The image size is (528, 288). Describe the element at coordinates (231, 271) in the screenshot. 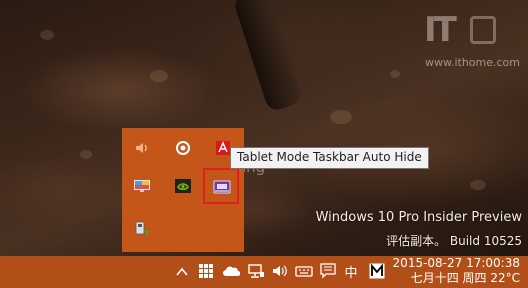

I see `onedrive-cloud-icon` at that location.